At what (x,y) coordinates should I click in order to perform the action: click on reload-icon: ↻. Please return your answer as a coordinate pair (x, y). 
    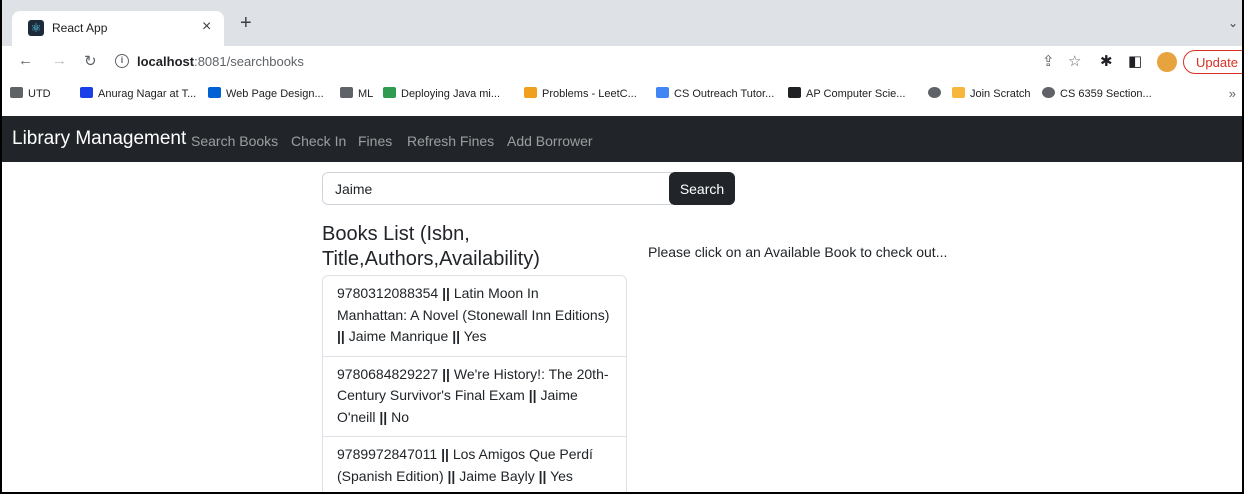
    Looking at the image, I should click on (90, 61).